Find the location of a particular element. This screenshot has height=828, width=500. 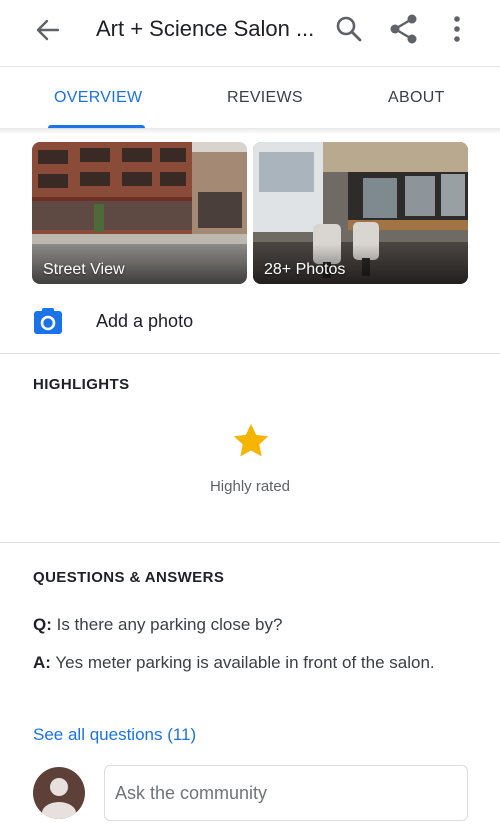

street-view-thumbnail: Street View is located at coordinates (139, 213).